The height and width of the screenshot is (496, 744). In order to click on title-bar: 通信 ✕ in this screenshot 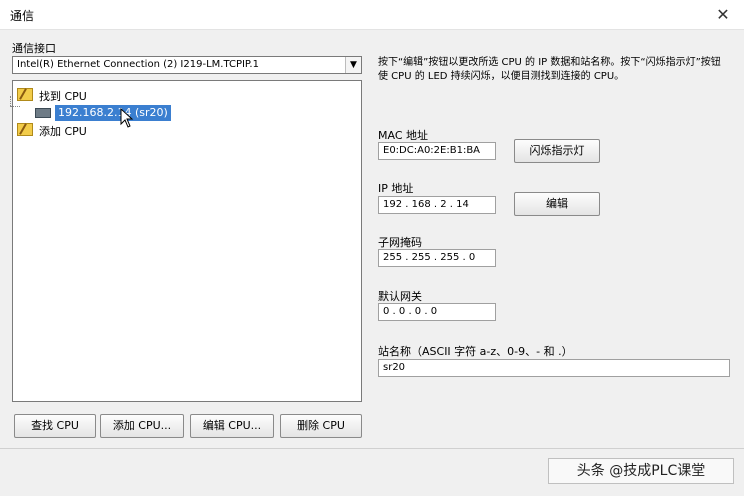, I will do `click(372, 15)`.